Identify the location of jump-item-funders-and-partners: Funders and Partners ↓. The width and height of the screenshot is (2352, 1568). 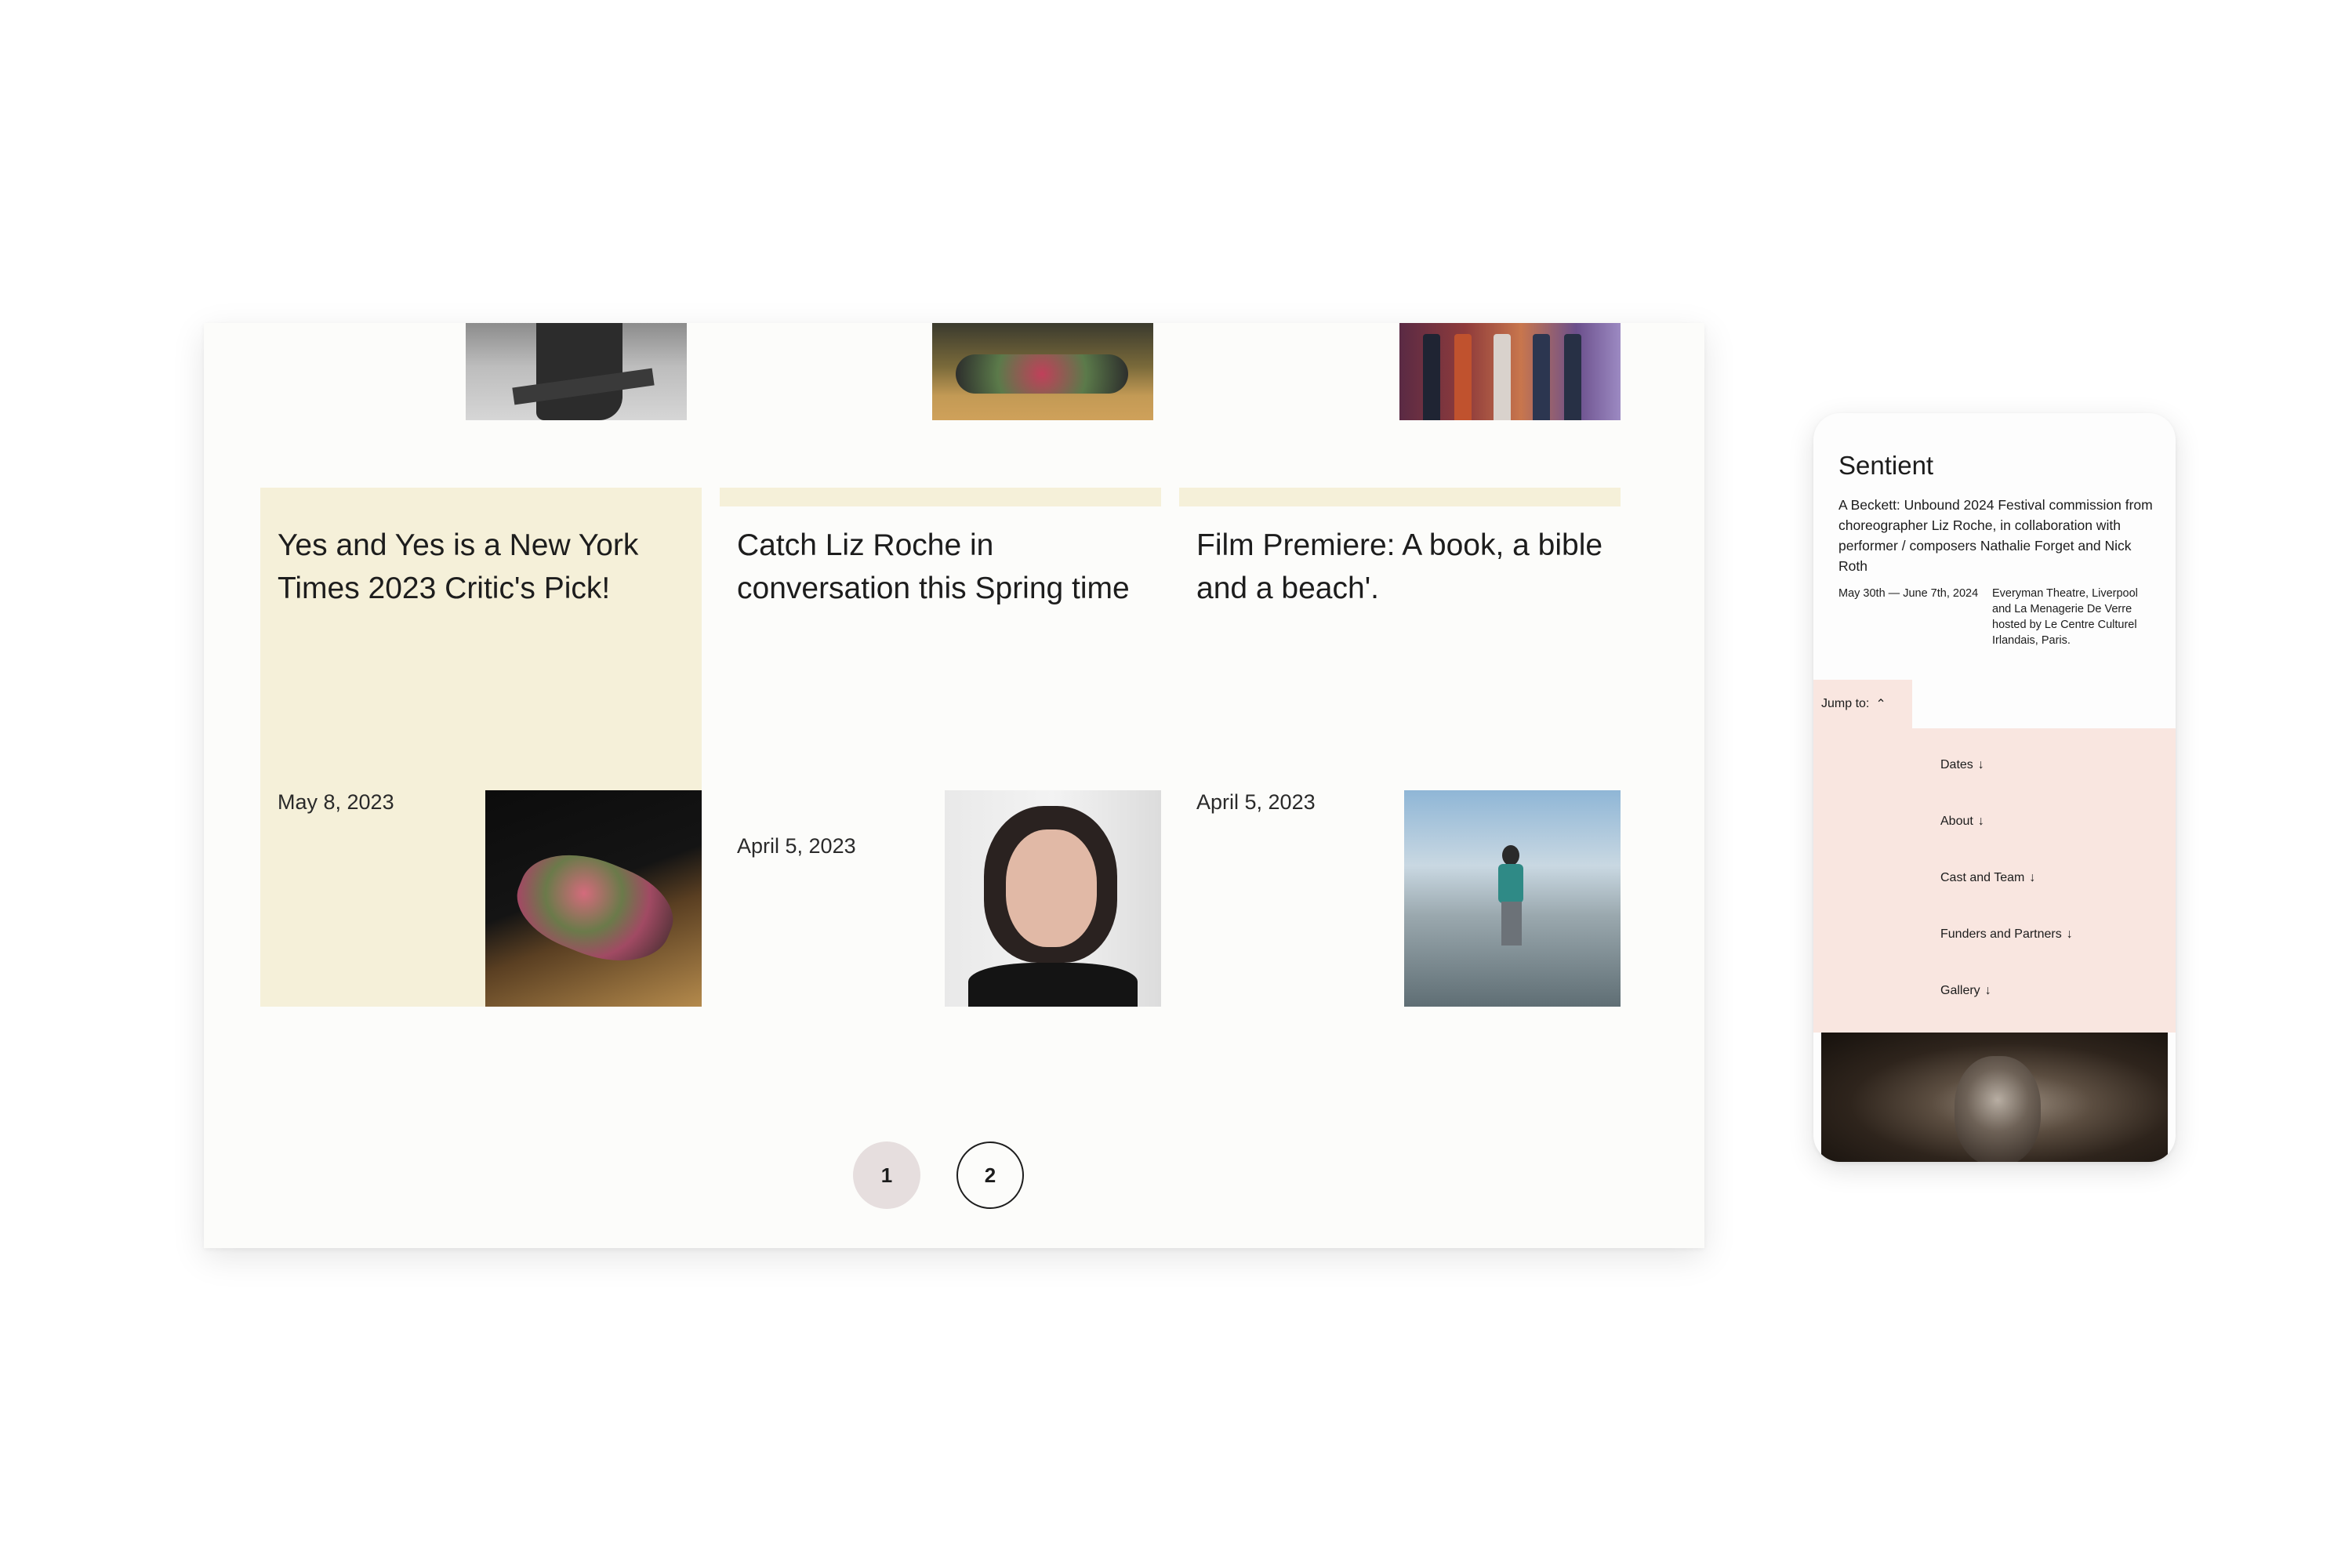
(2006, 935).